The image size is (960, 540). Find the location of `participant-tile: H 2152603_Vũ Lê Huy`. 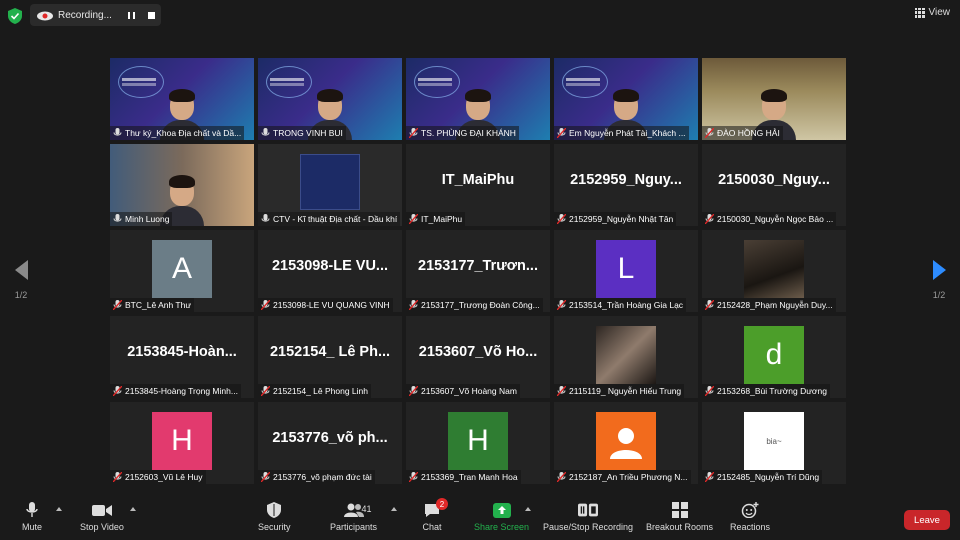

participant-tile: H 2152603_Vũ Lê Huy is located at coordinates (182, 443).